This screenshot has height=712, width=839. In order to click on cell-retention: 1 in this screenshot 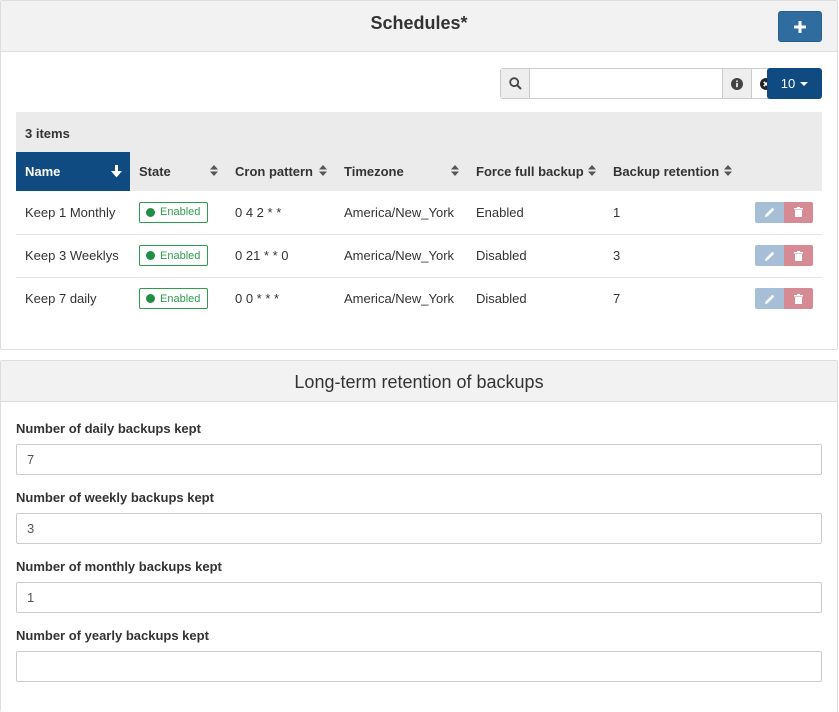, I will do `click(674, 213)`.